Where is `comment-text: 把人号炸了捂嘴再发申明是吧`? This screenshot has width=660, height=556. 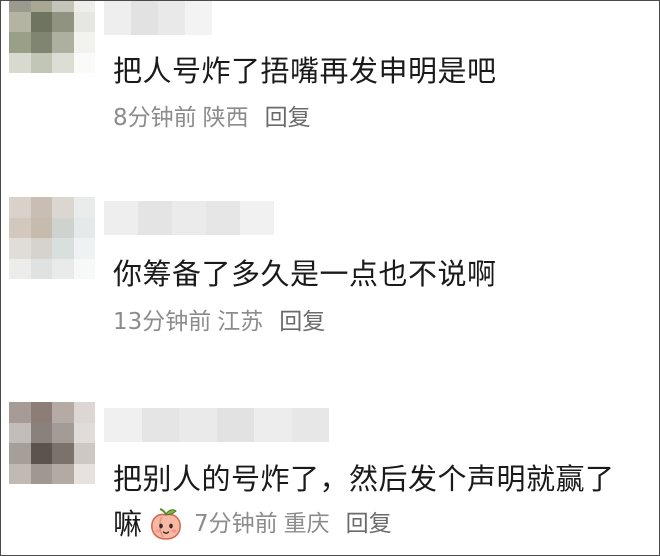
comment-text: 把人号炸了捂嘴再发申明是吧 is located at coordinates (305, 71).